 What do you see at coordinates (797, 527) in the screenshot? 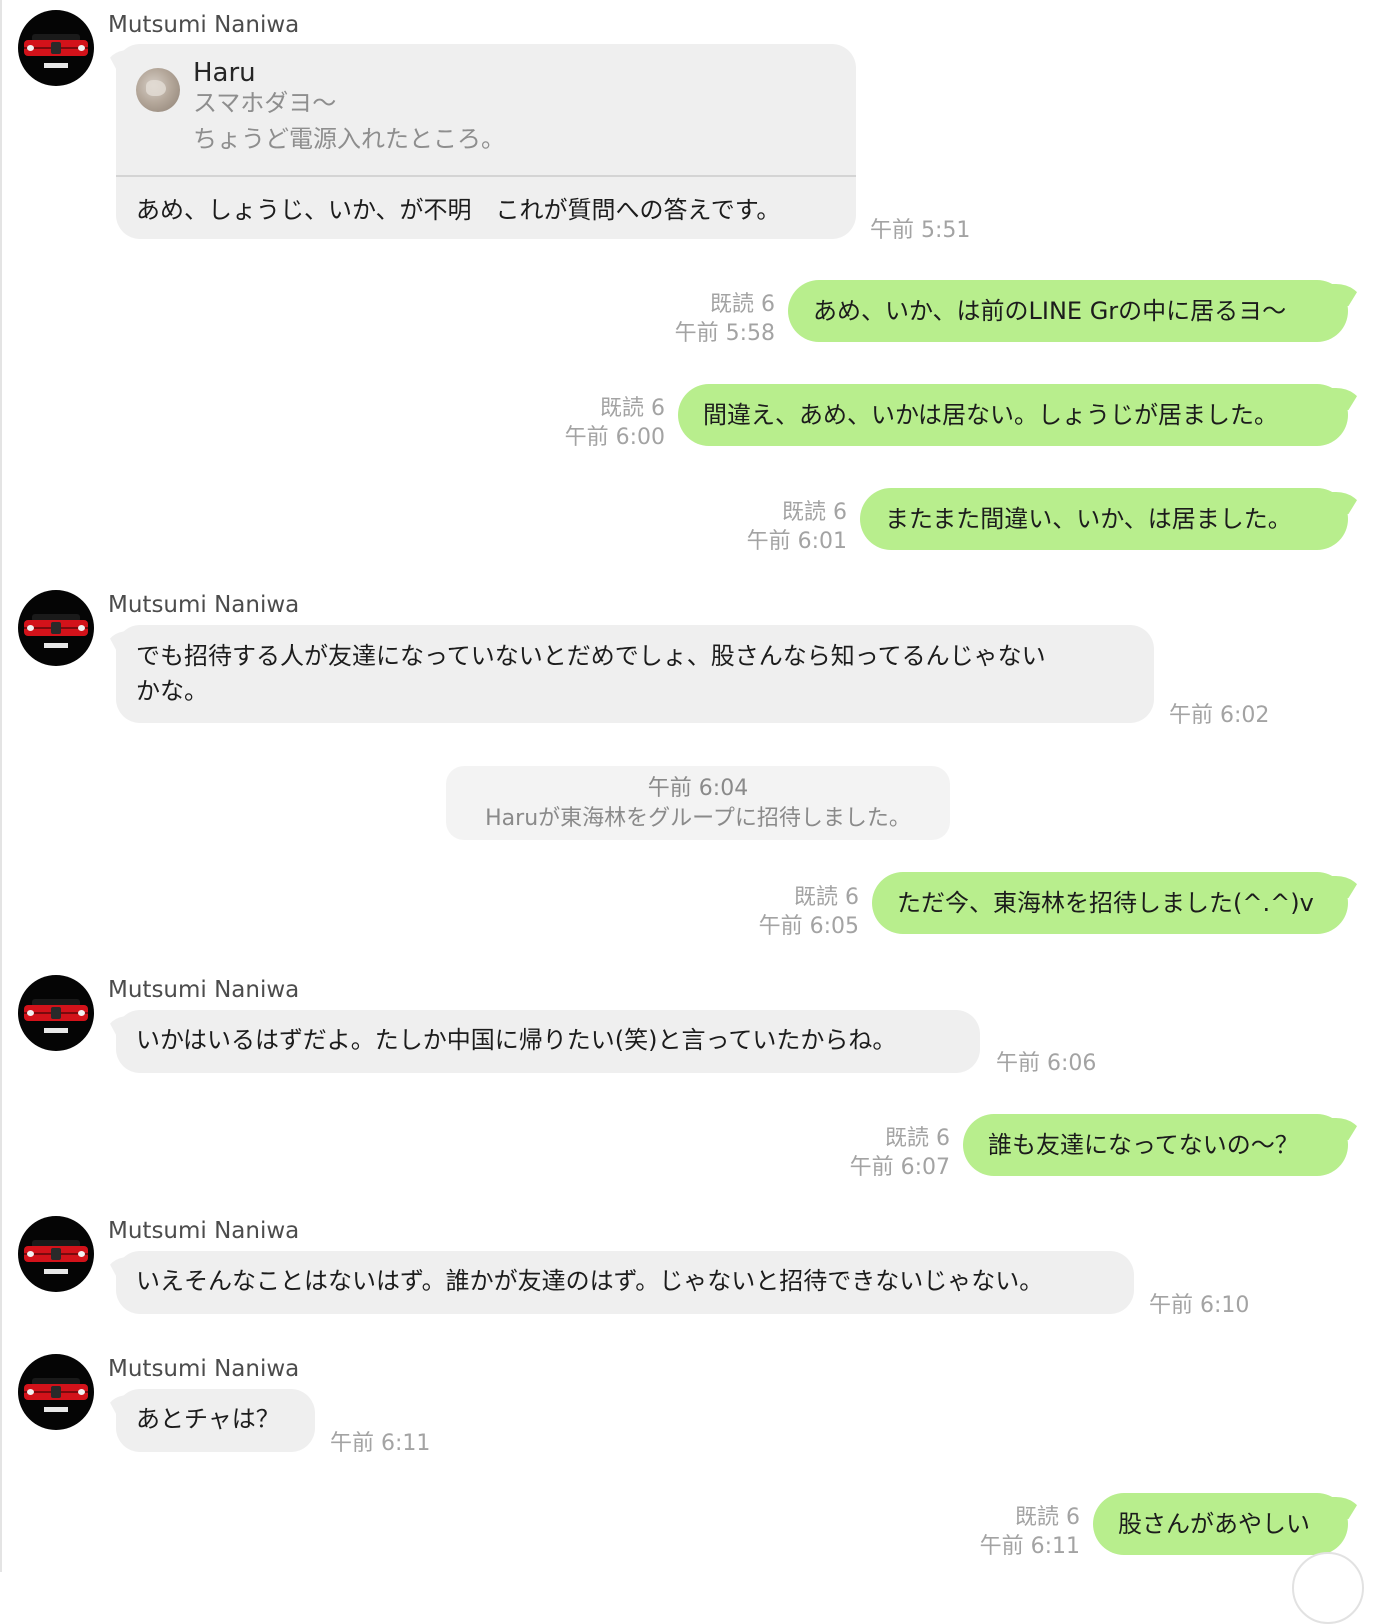
I see `message-meta: 既読 6 午前 6:01` at bounding box center [797, 527].